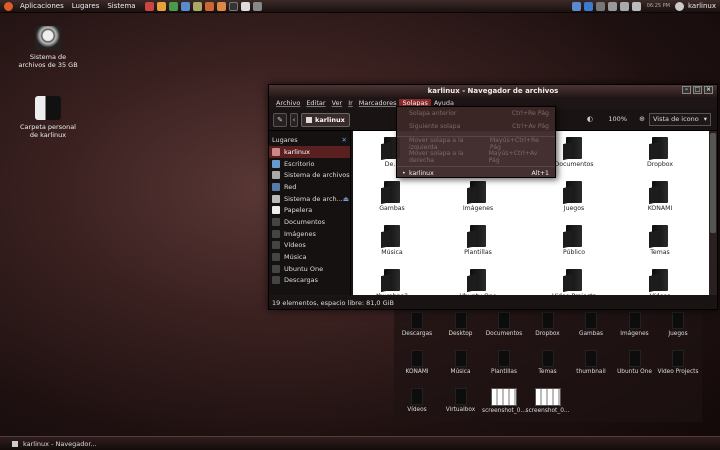 The width and height of the screenshot is (720, 450). Describe the element at coordinates (392, 196) in the screenshot. I see `file-item: Gambas` at that location.